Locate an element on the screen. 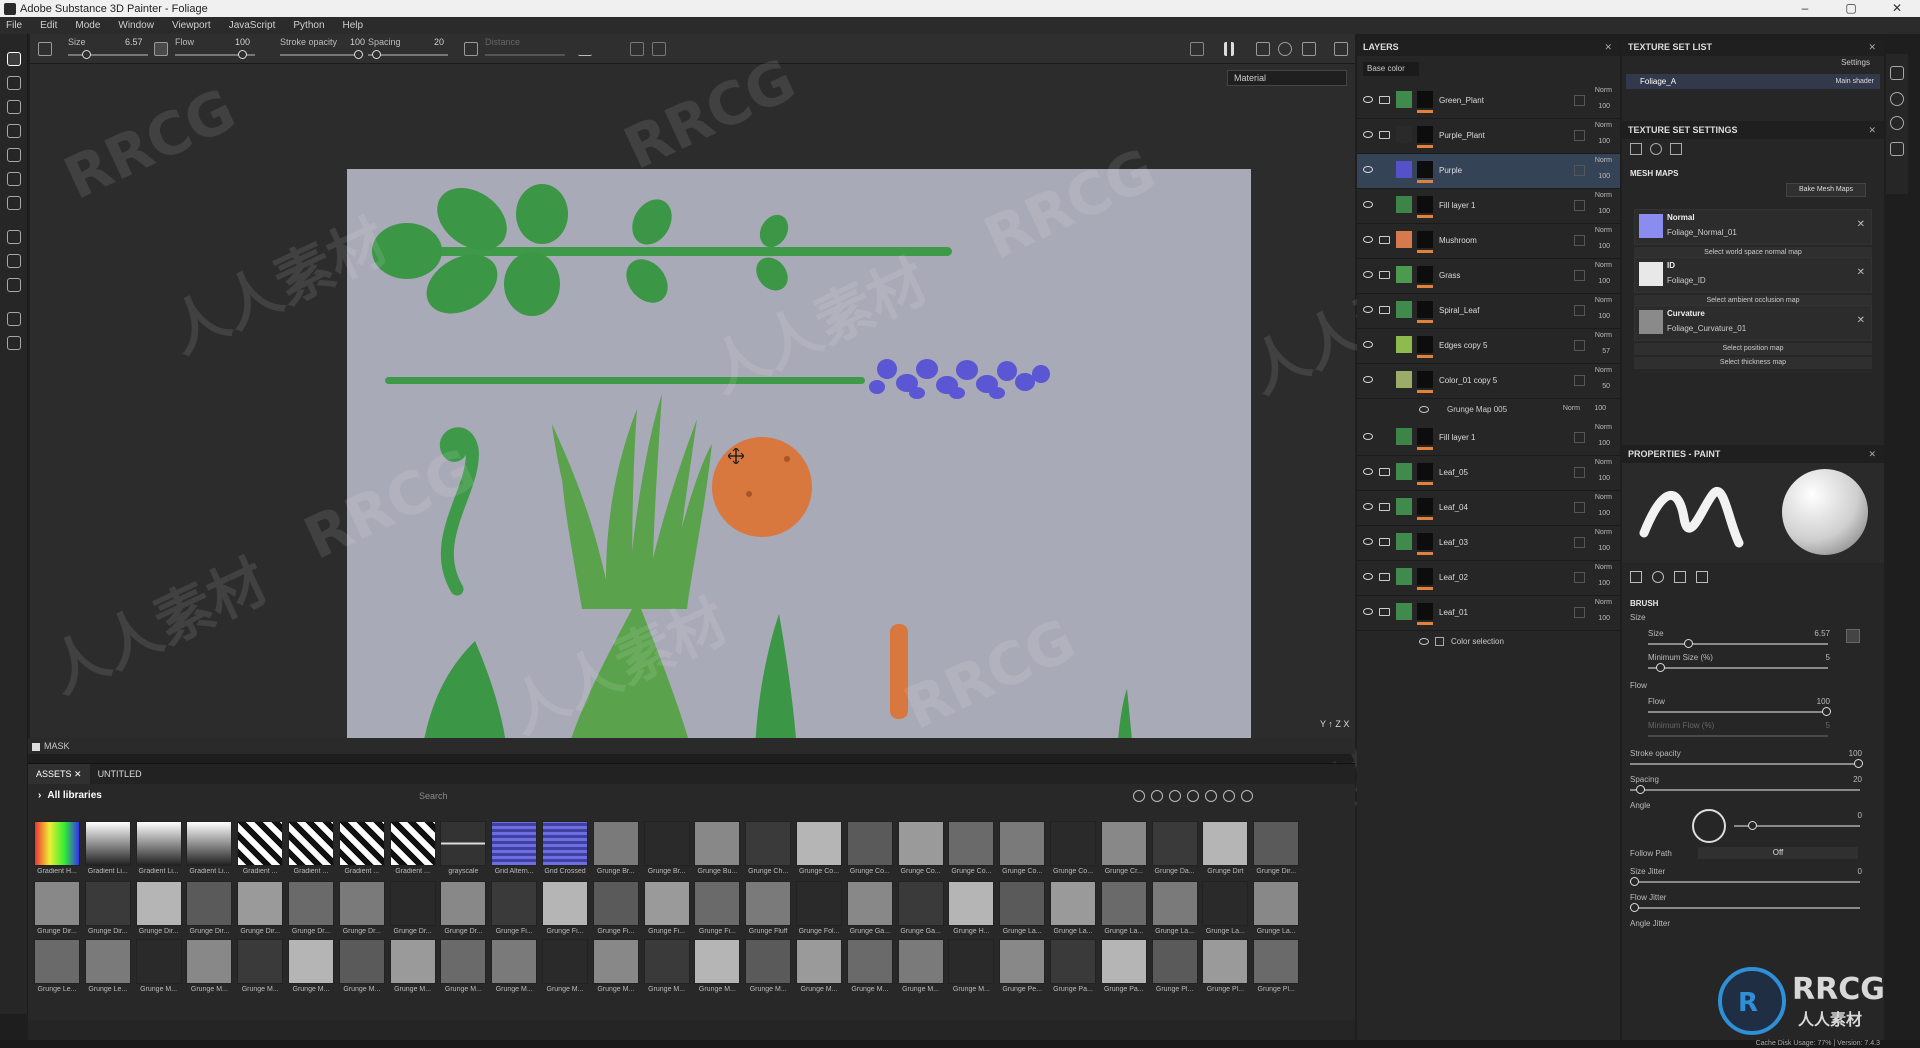 This screenshot has width=1920, height=1048. close-panel-icon: ✕ is located at coordinates (1872, 47).